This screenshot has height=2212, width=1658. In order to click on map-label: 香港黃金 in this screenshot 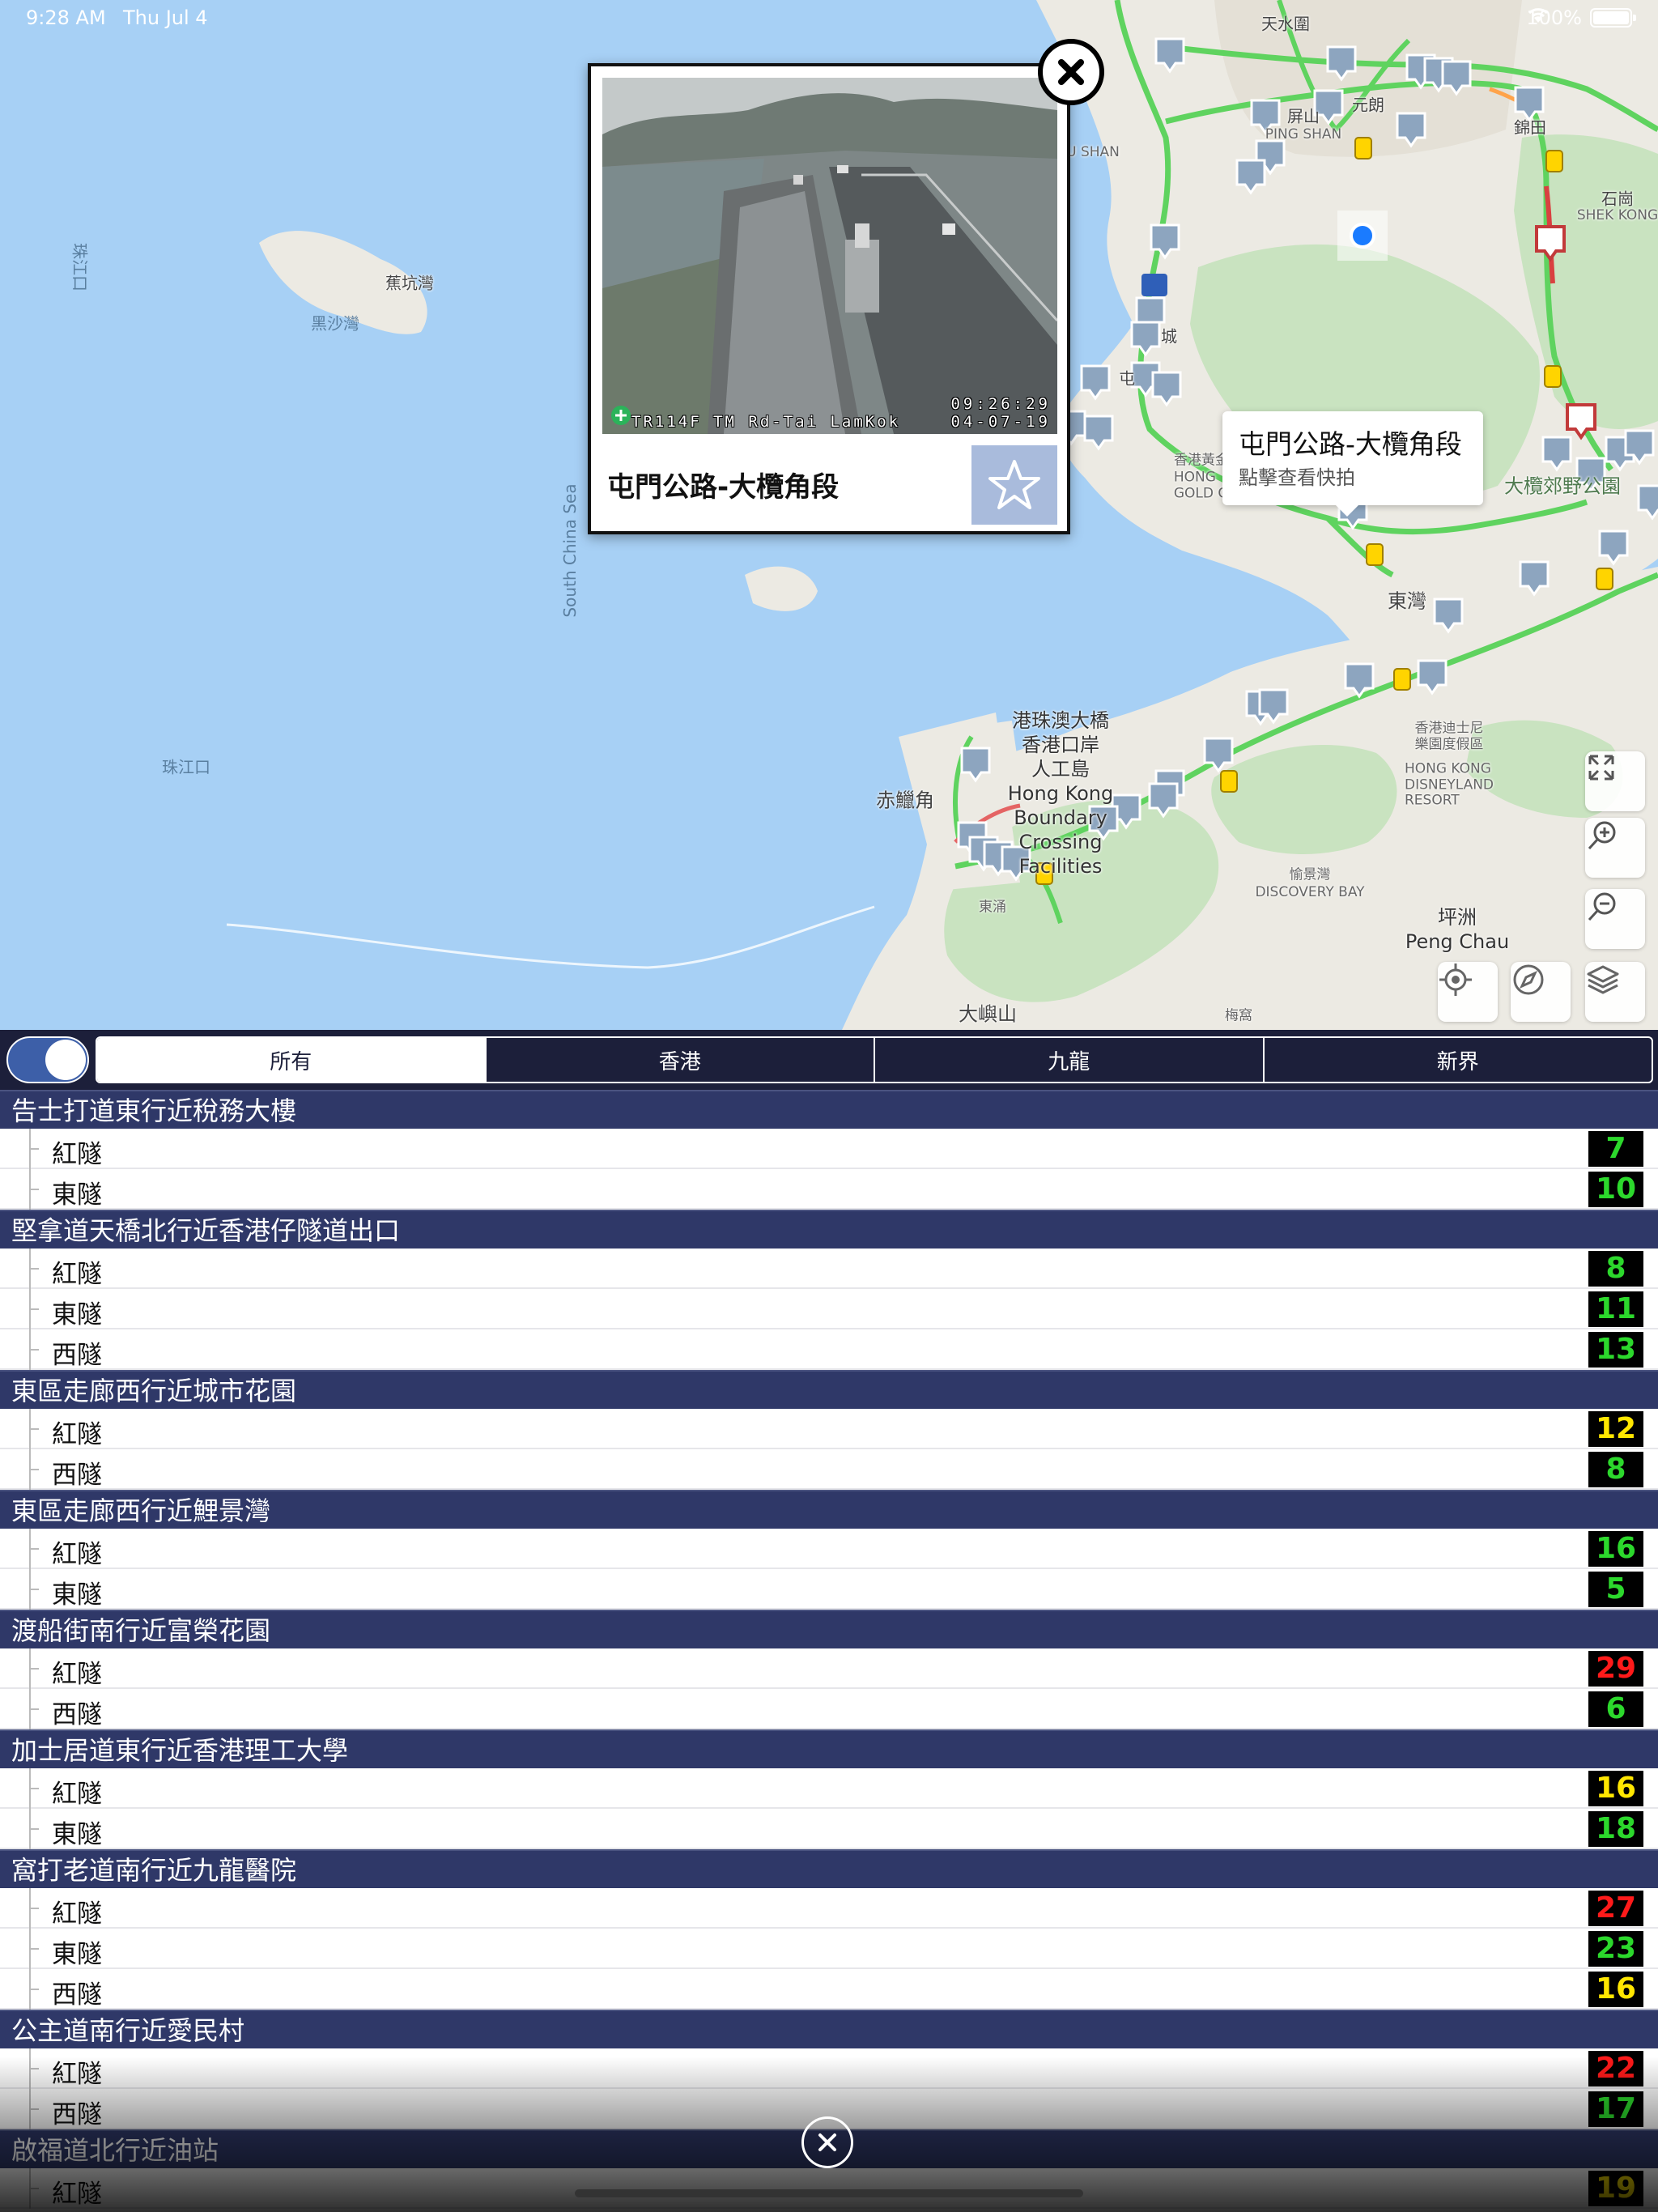, I will do `click(1201, 460)`.